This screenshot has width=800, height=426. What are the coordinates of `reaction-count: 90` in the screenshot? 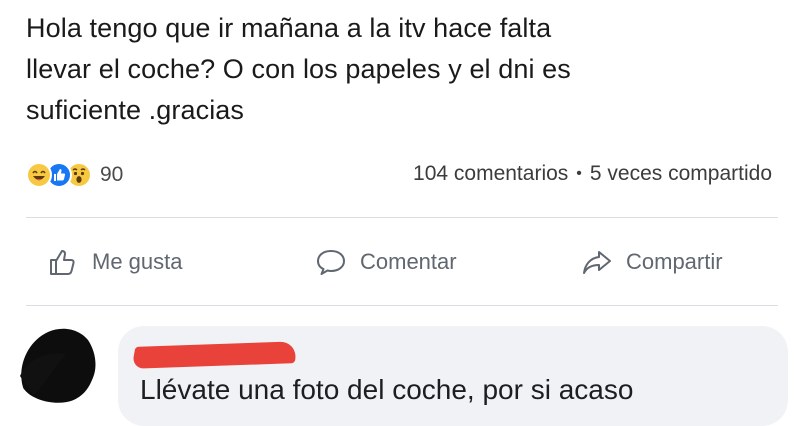 It's located at (112, 174).